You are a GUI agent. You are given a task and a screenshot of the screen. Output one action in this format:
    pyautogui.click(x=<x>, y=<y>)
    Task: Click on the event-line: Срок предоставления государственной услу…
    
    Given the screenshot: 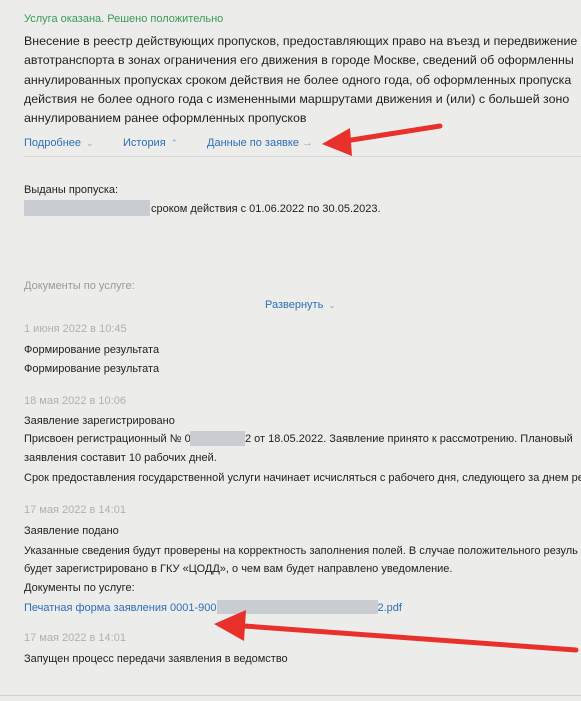 What is the action you would take?
    pyautogui.click(x=302, y=478)
    